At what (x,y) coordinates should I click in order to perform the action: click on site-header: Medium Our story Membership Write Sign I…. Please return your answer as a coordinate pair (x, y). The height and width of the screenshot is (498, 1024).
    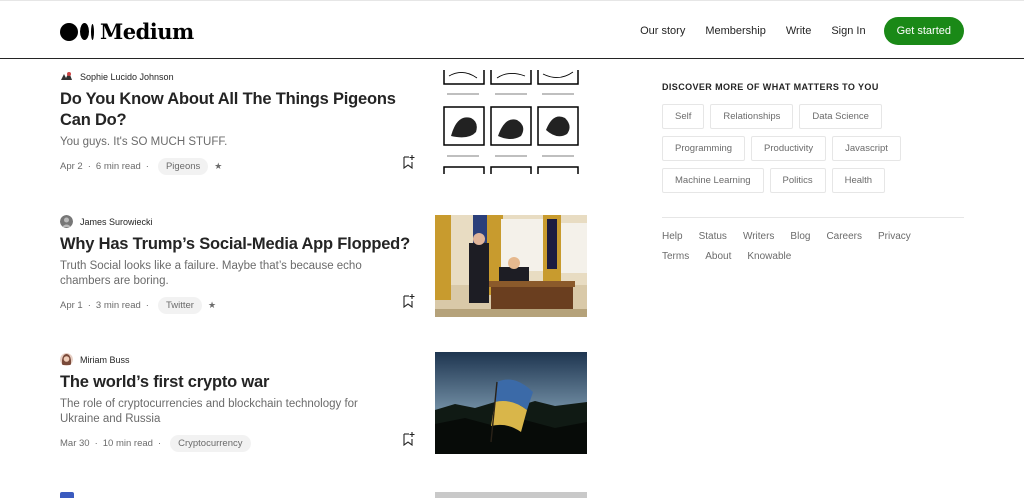
    Looking at the image, I should click on (512, 29).